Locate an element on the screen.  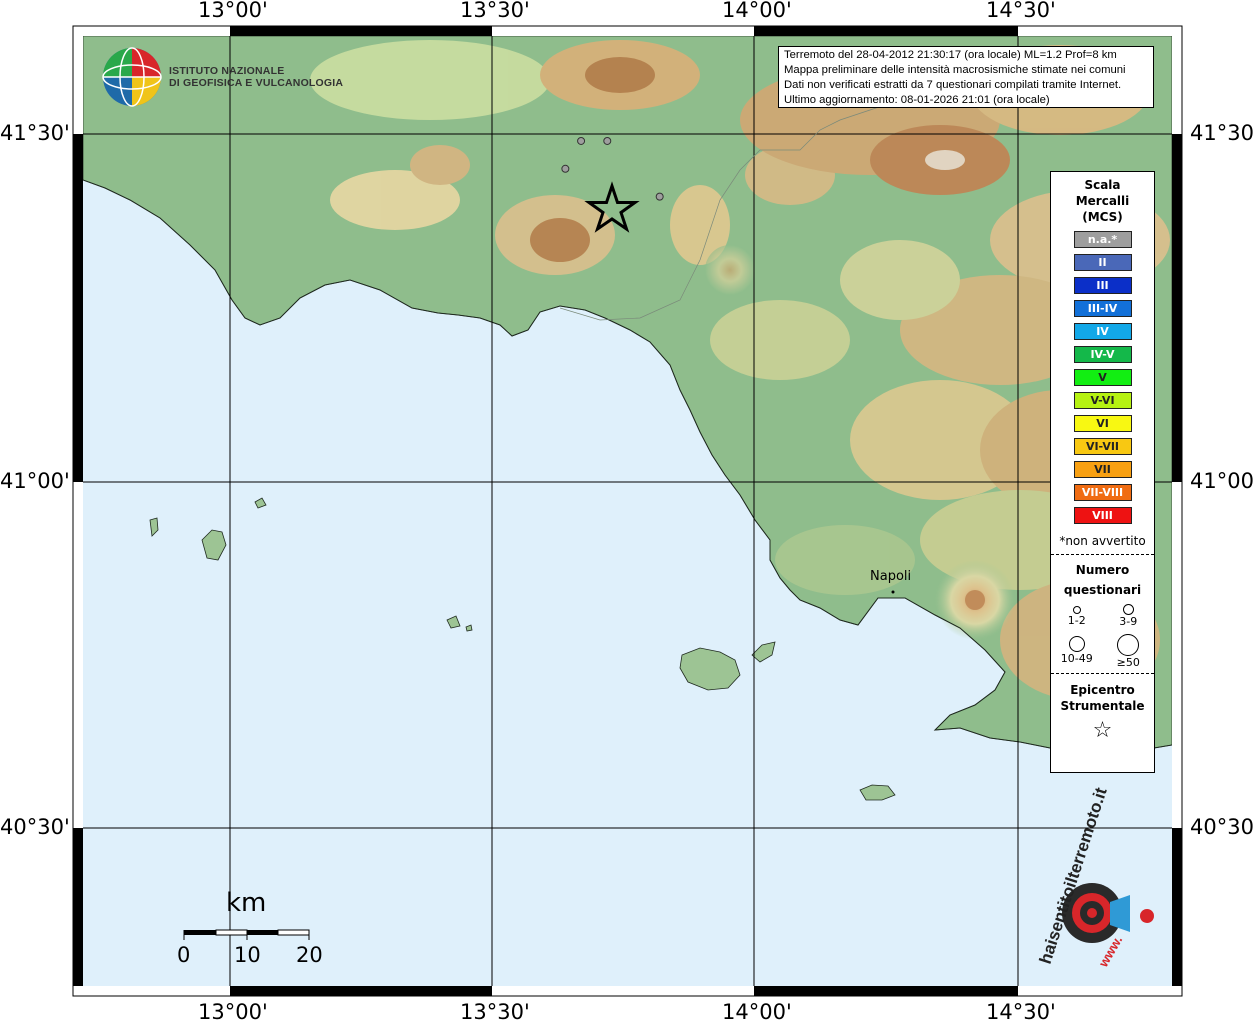
legend-num-class-1: 1-2 is located at coordinates (1077, 616).